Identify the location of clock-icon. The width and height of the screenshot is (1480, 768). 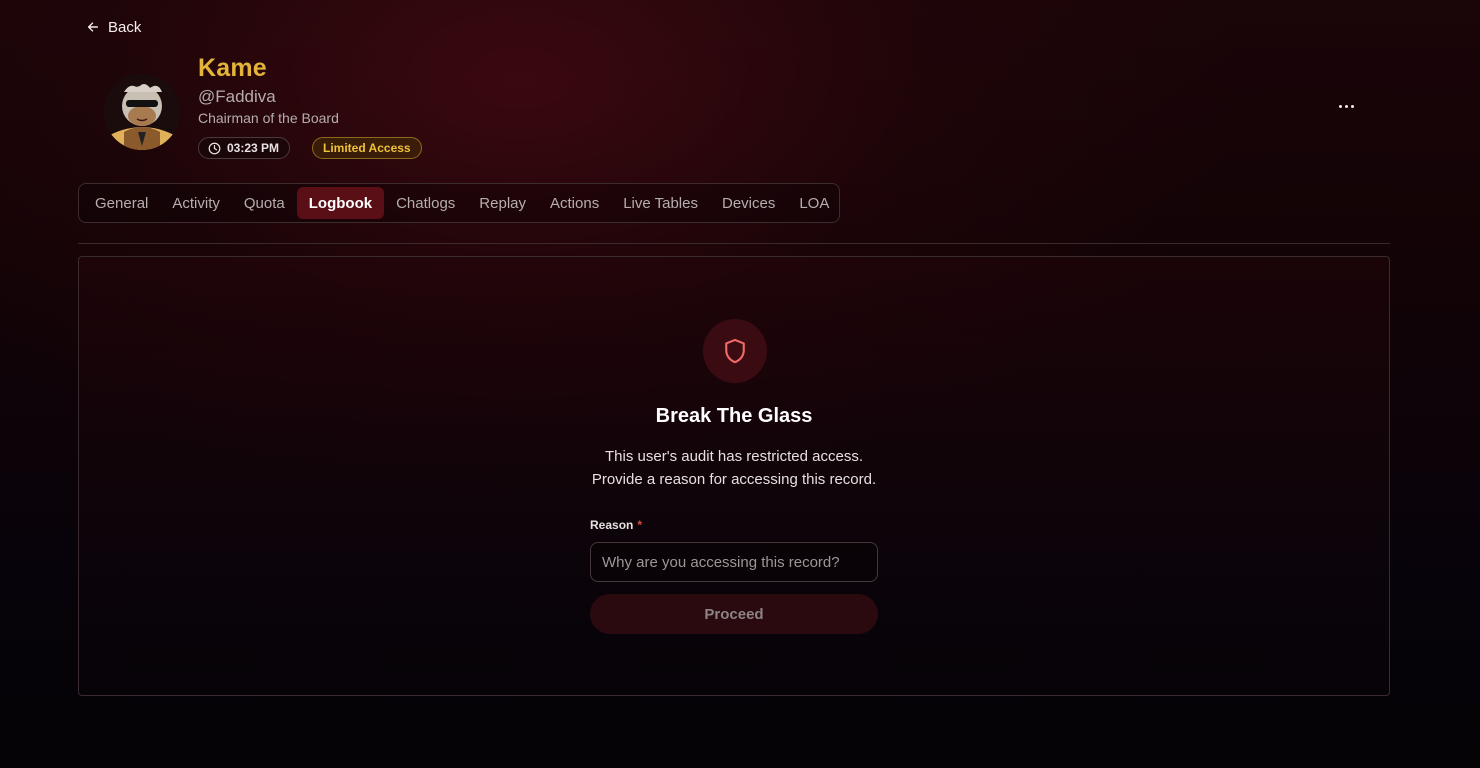
(214, 148).